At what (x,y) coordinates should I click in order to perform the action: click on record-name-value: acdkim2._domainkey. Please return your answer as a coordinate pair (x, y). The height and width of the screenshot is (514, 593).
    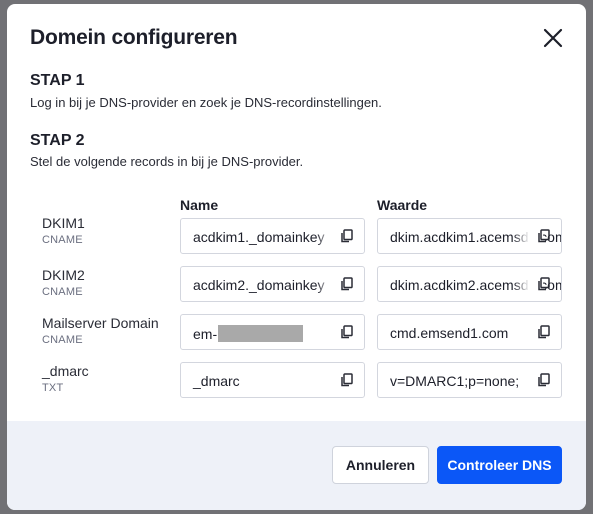
    Looking at the image, I should click on (259, 285).